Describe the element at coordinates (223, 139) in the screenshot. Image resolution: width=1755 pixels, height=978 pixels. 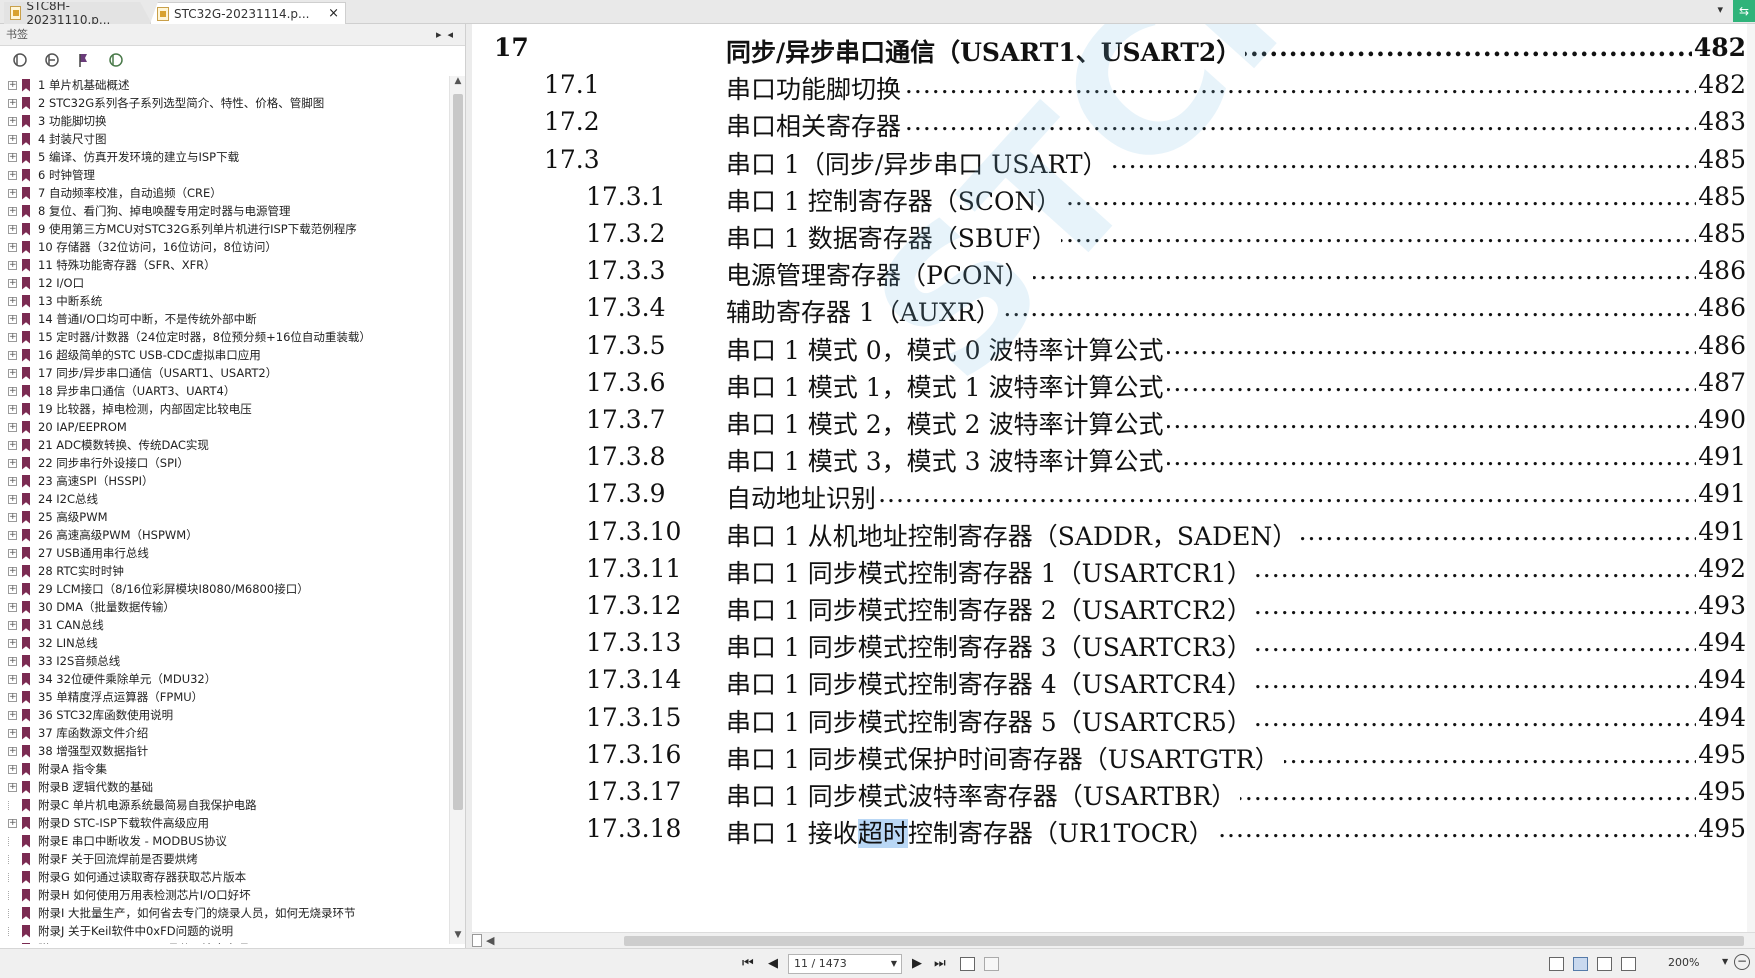
I see `bookmark-item: +4 封装尺寸图` at that location.